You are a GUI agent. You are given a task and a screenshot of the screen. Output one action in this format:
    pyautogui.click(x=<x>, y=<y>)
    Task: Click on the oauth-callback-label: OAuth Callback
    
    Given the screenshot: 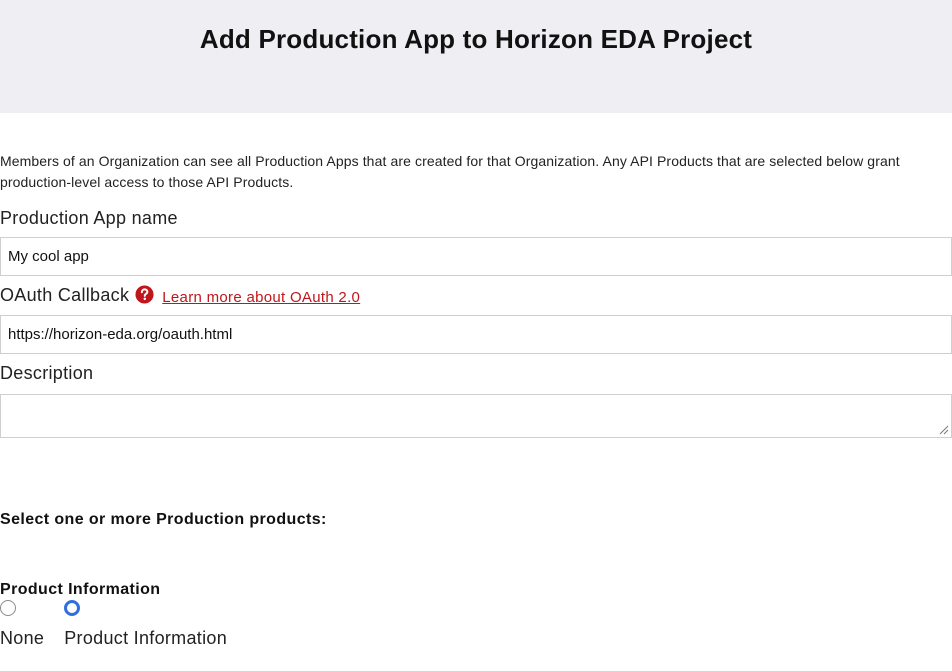 What is the action you would take?
    pyautogui.click(x=65, y=295)
    